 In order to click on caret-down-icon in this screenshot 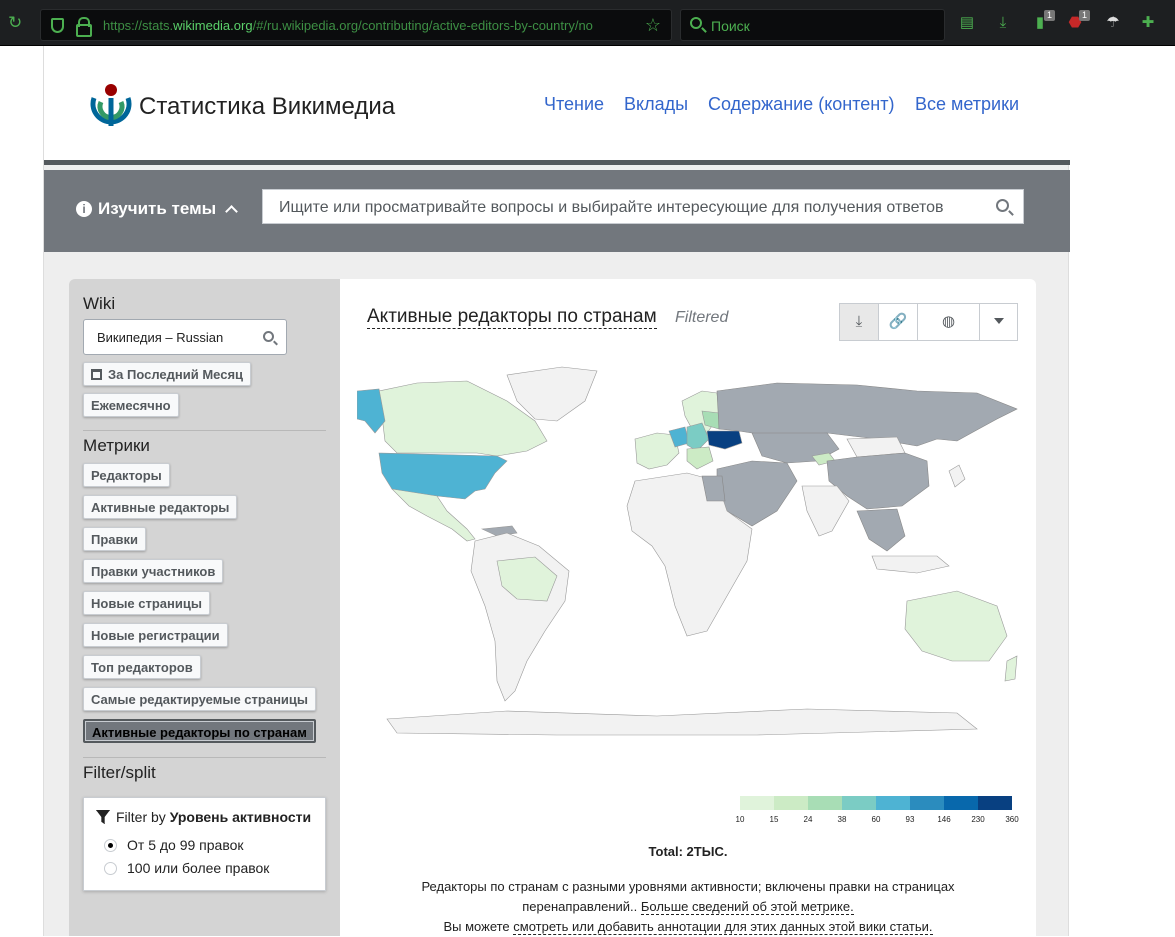, I will do `click(999, 321)`.